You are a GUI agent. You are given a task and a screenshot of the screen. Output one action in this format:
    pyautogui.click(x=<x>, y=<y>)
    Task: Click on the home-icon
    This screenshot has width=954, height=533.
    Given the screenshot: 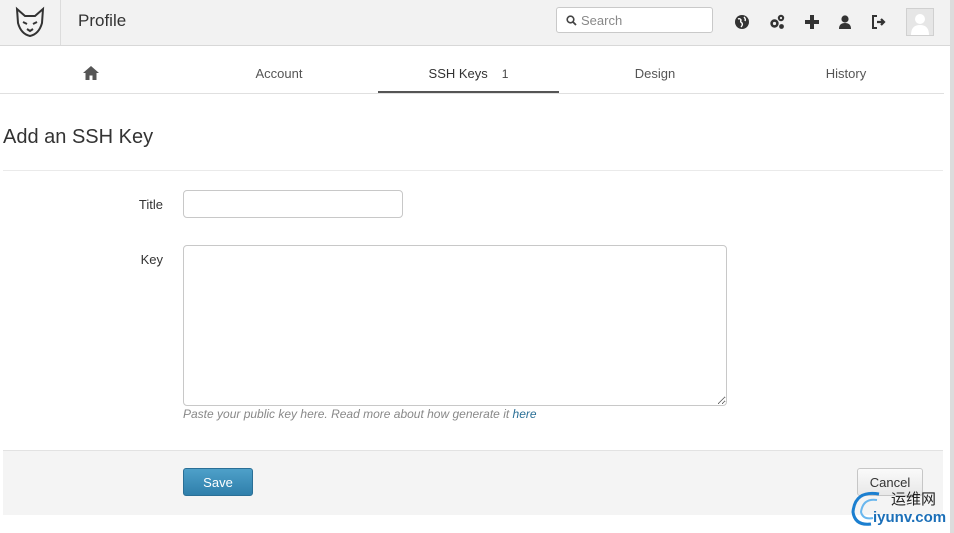 What is the action you would take?
    pyautogui.click(x=91, y=73)
    